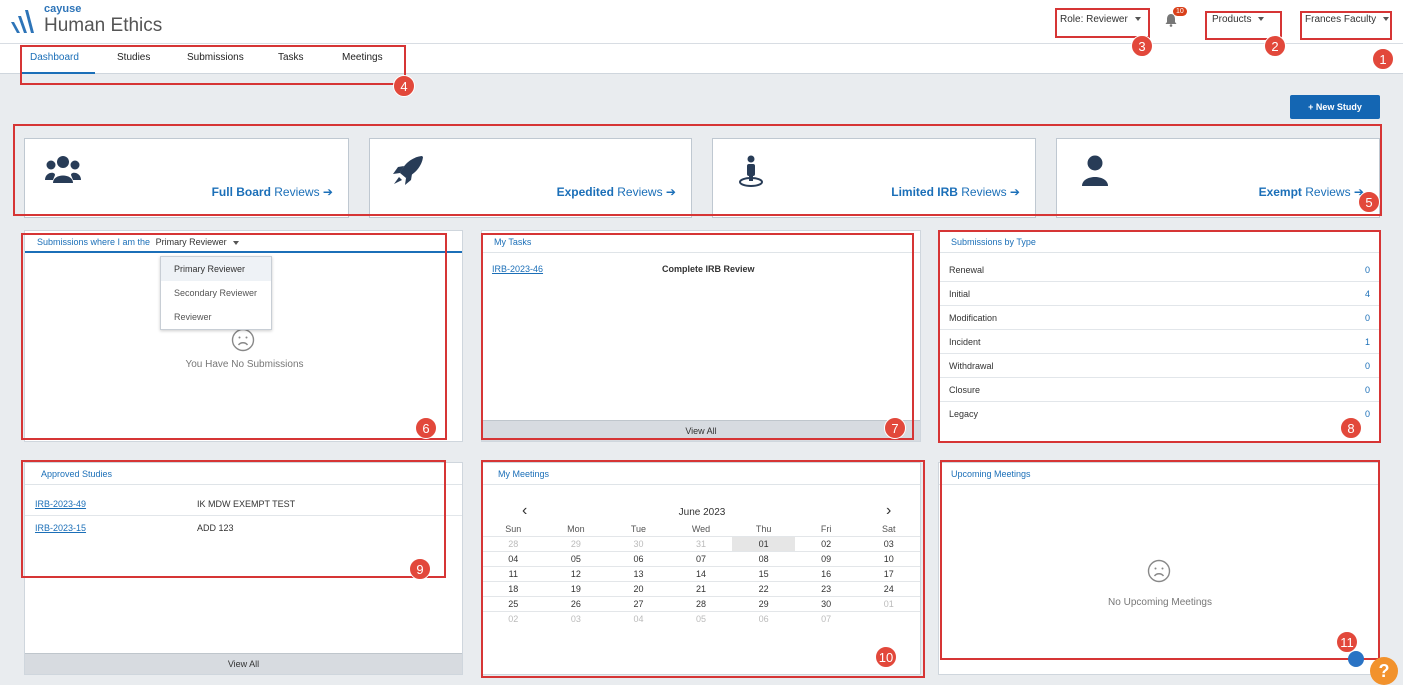 This screenshot has height=685, width=1403. Describe the element at coordinates (886, 657) in the screenshot. I see `callout-number-10: 10` at that location.